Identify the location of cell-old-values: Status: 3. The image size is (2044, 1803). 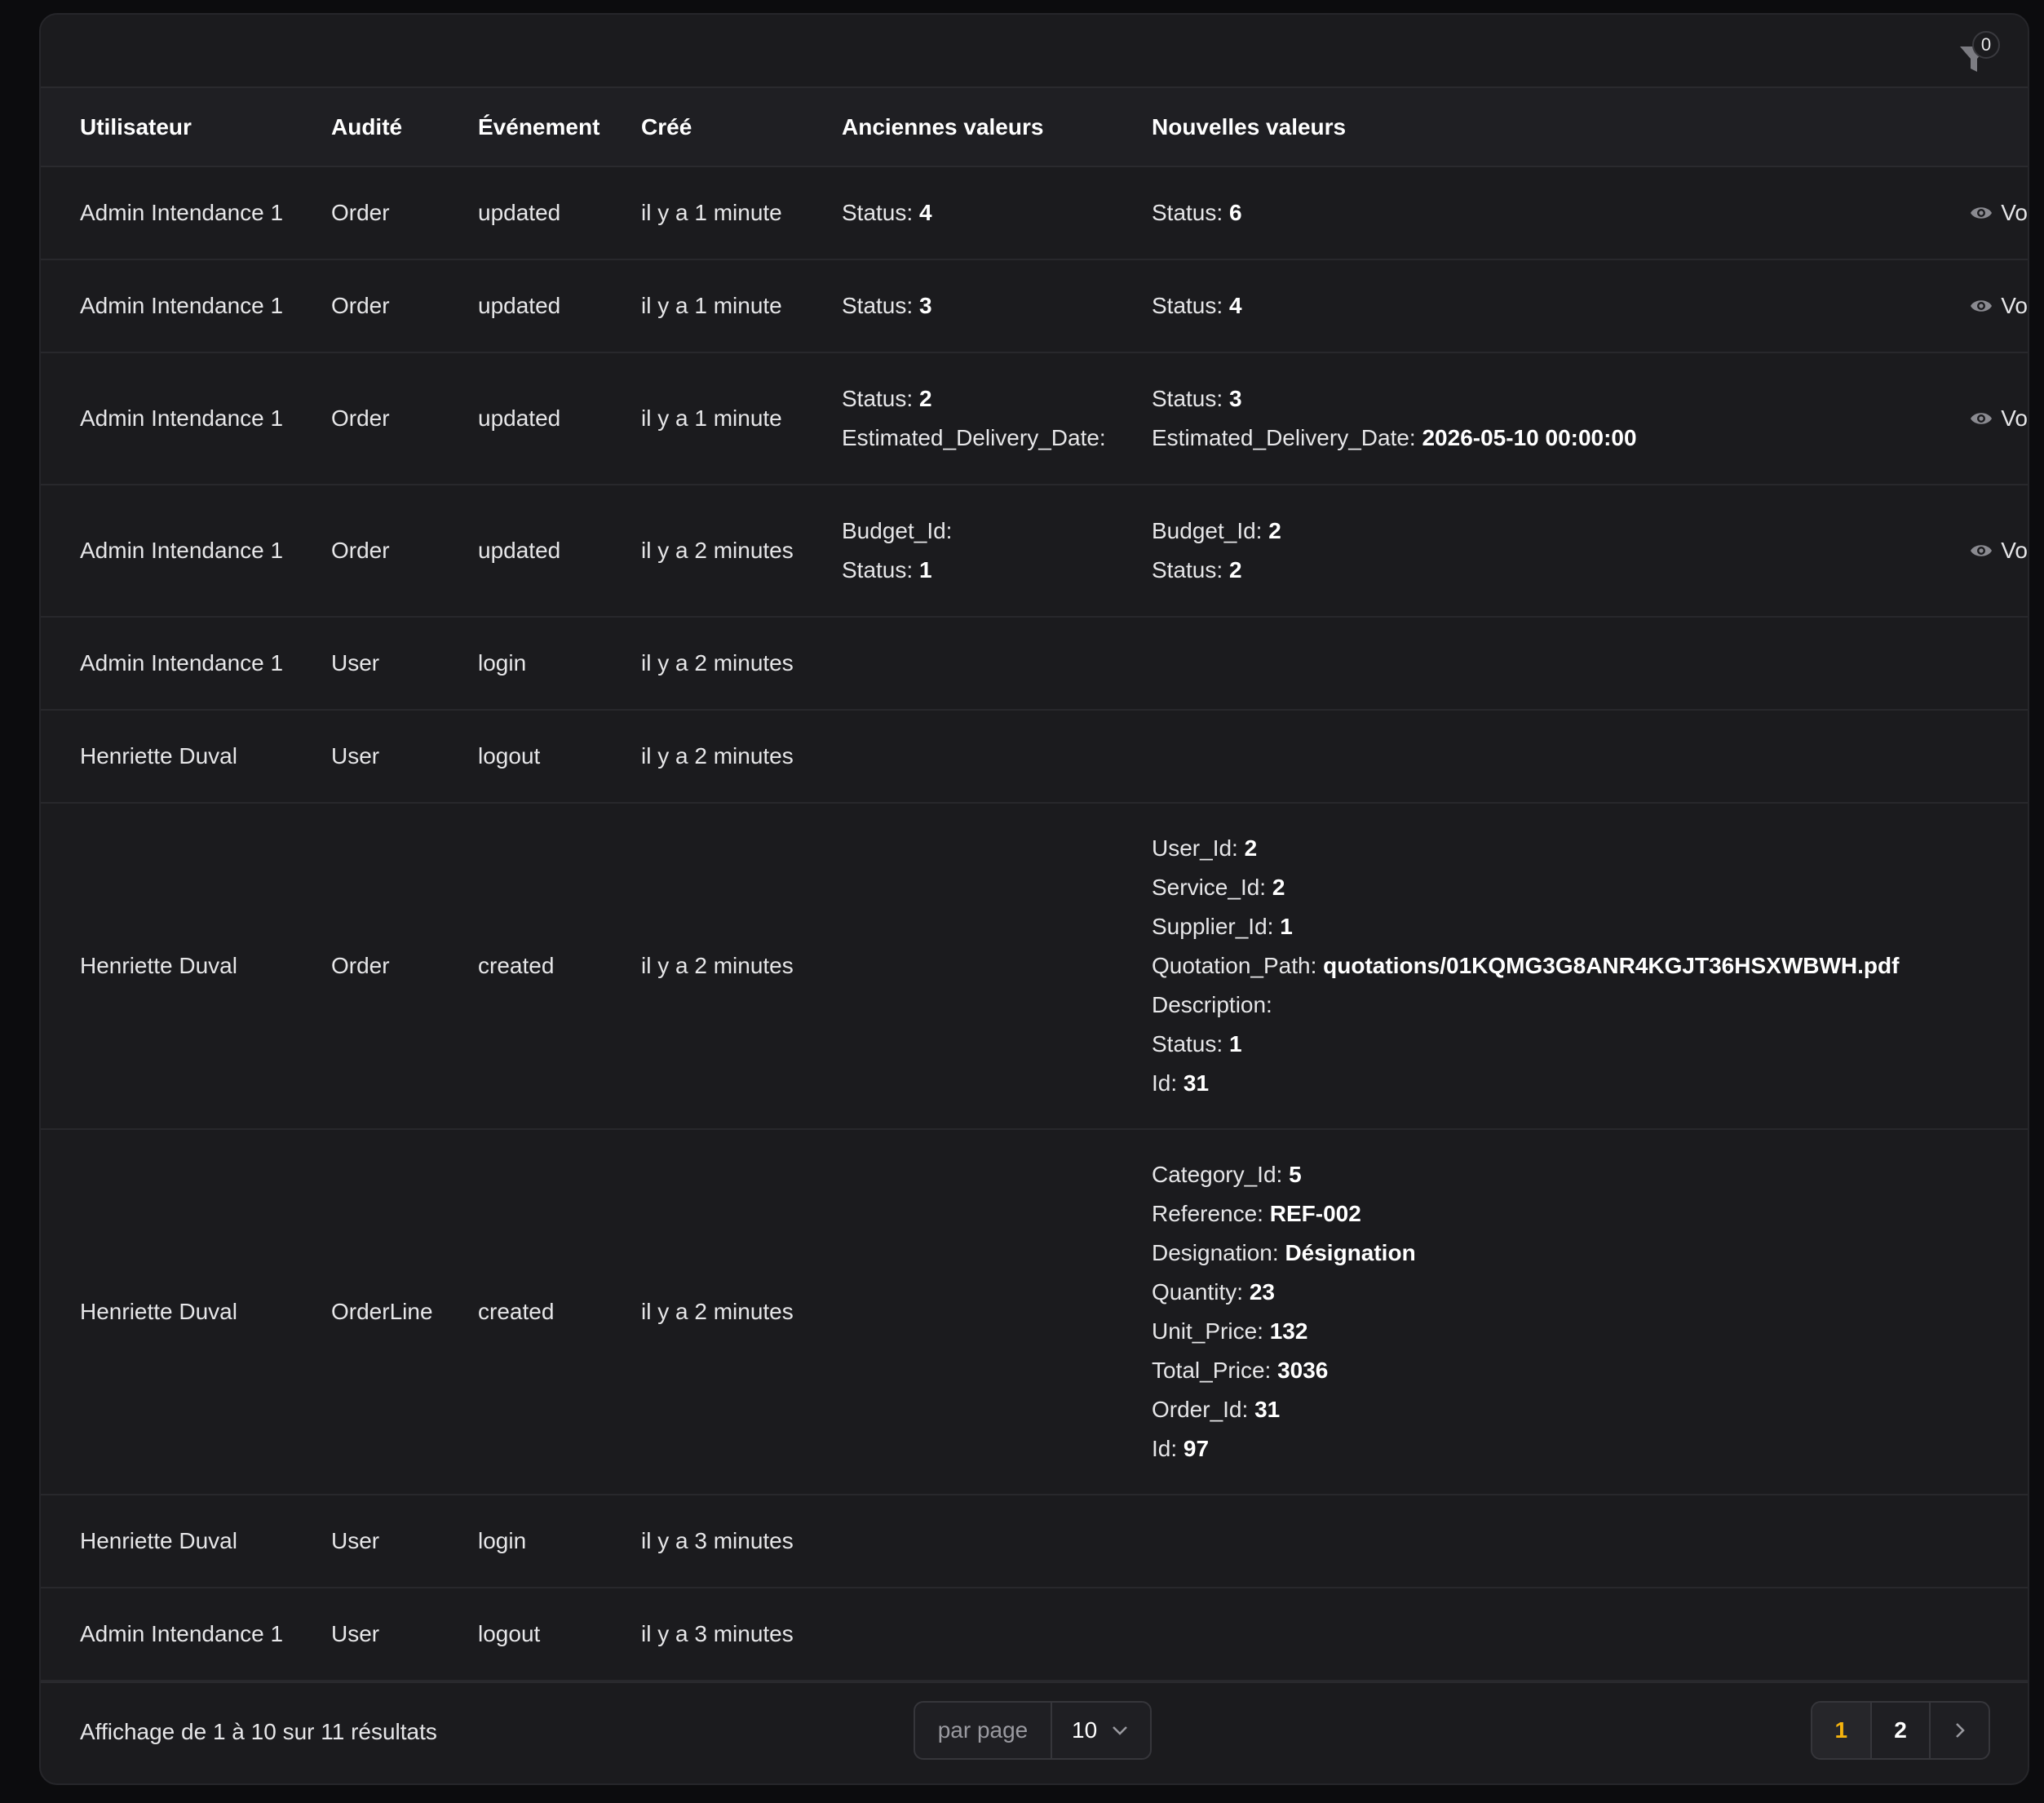
(997, 305).